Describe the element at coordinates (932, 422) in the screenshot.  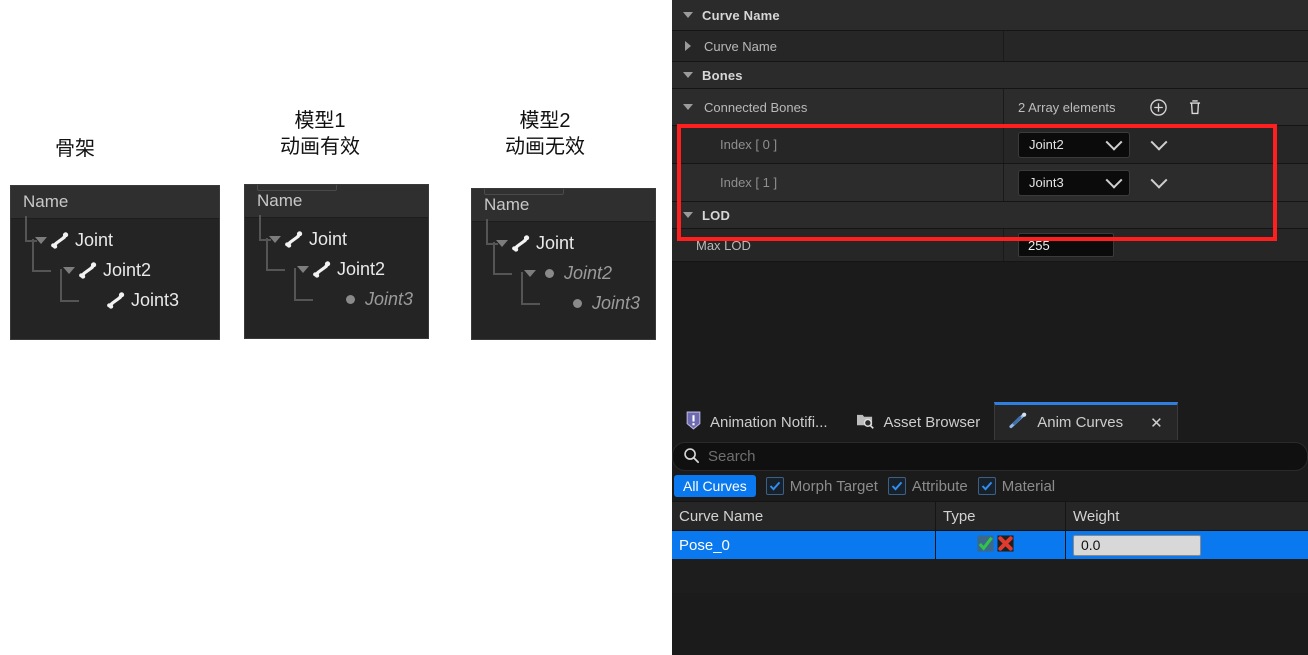
I see `tab-label: Asset Browser` at that location.